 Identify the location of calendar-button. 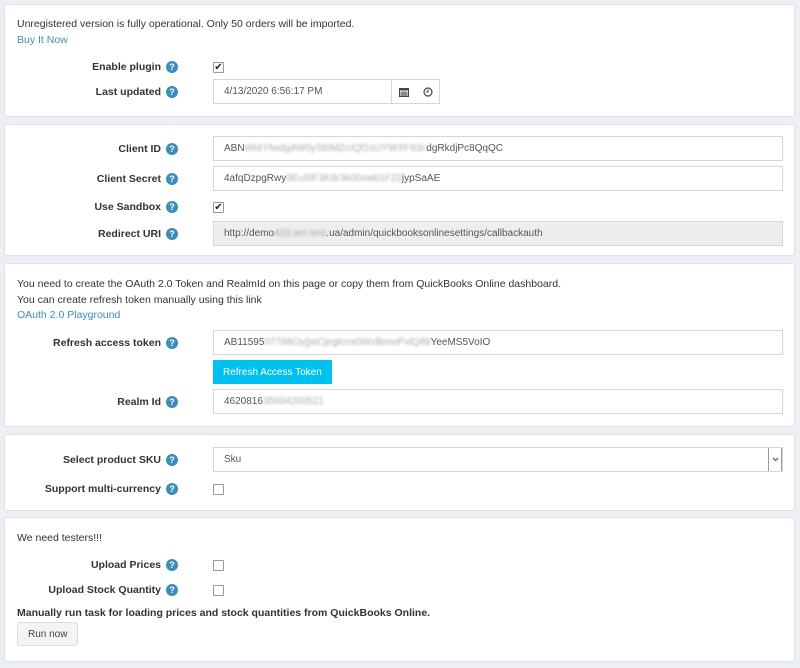
(403, 91).